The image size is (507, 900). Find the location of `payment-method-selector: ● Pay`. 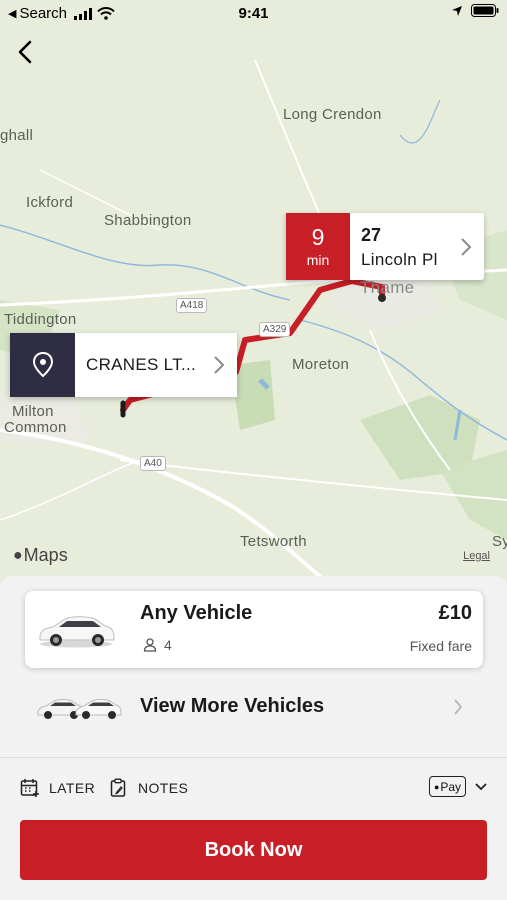

payment-method-selector: ● Pay is located at coordinates (458, 786).